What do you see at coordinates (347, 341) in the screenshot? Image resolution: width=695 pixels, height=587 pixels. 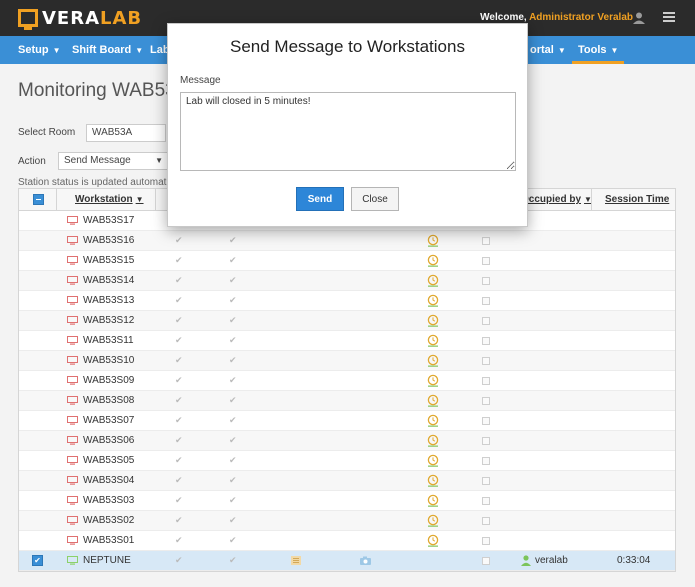 I see `table-row: WAB53S11 ✔ ✔` at bounding box center [347, 341].